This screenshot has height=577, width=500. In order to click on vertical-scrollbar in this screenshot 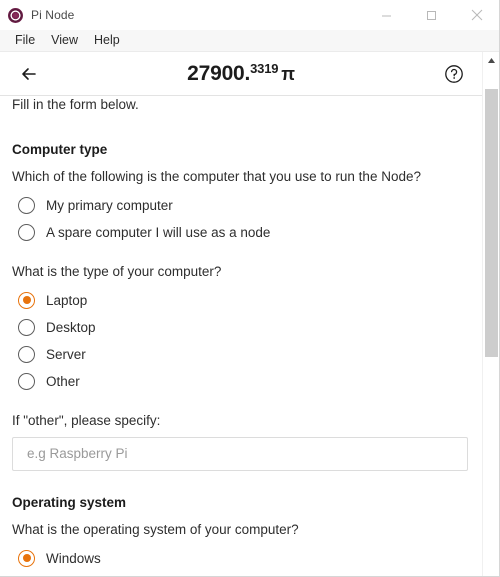, I will do `click(490, 314)`.